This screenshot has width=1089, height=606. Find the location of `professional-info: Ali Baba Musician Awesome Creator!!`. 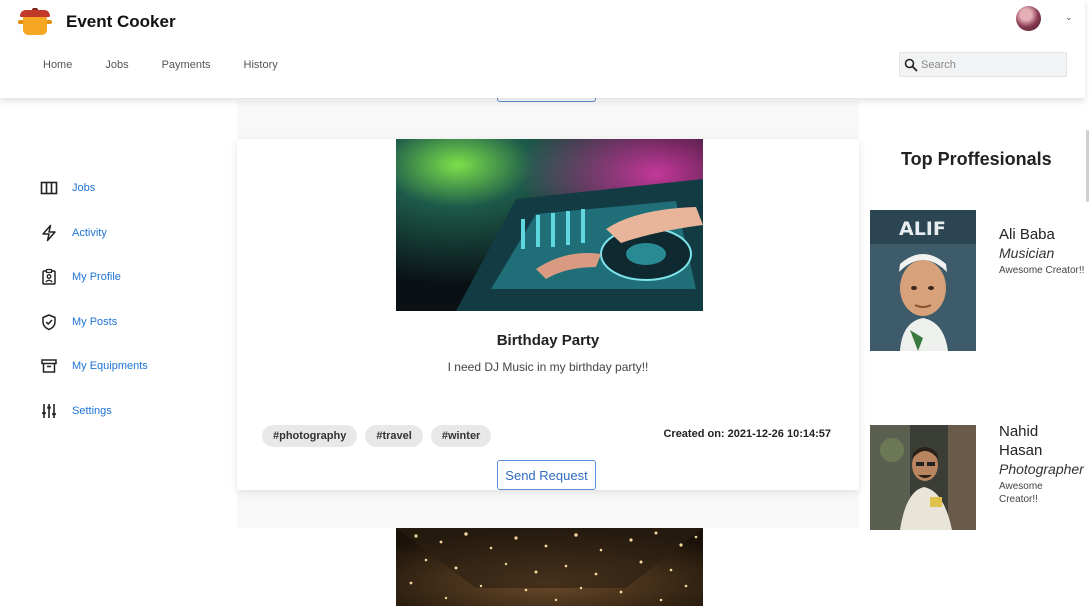

professional-info: Ali Baba Musician Awesome Creator!! is located at coordinates (1044, 251).